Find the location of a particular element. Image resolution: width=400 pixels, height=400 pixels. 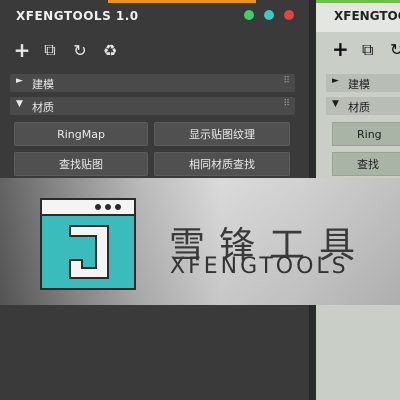

light-find-button: 查找 is located at coordinates (366, 164).